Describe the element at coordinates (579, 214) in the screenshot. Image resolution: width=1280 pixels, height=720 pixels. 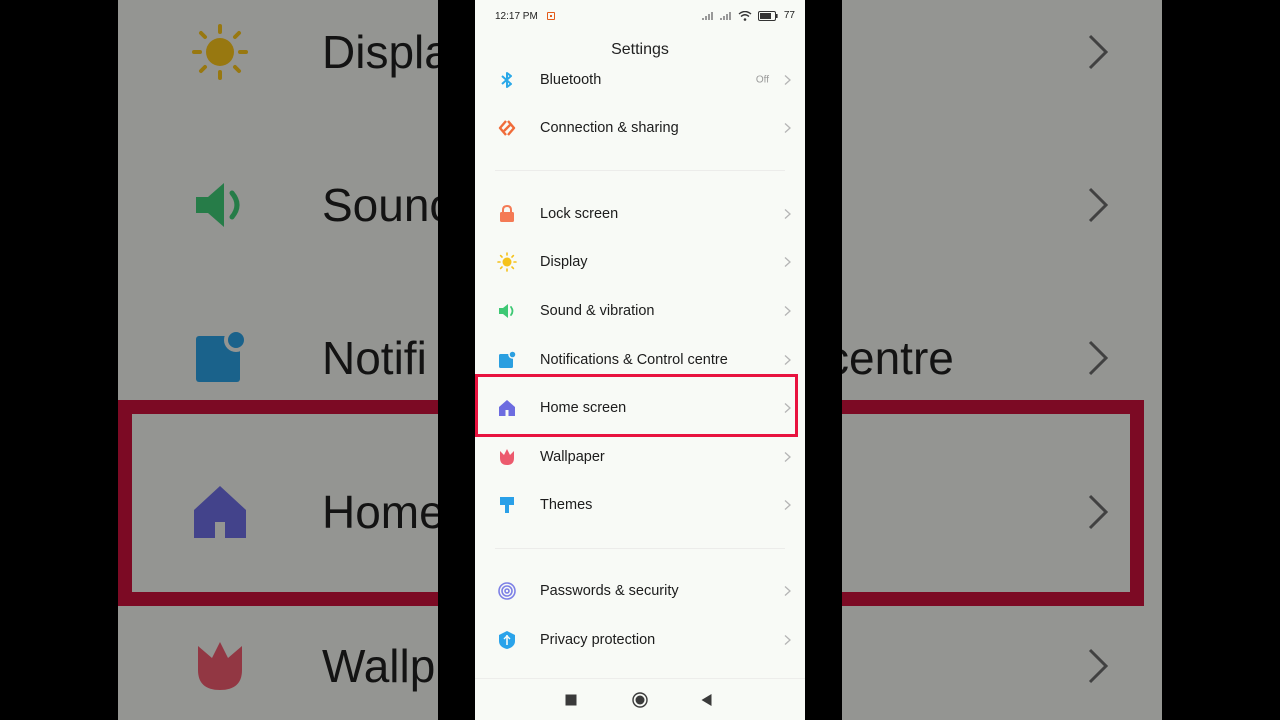
I see `settings-item-label: Lock screen` at that location.